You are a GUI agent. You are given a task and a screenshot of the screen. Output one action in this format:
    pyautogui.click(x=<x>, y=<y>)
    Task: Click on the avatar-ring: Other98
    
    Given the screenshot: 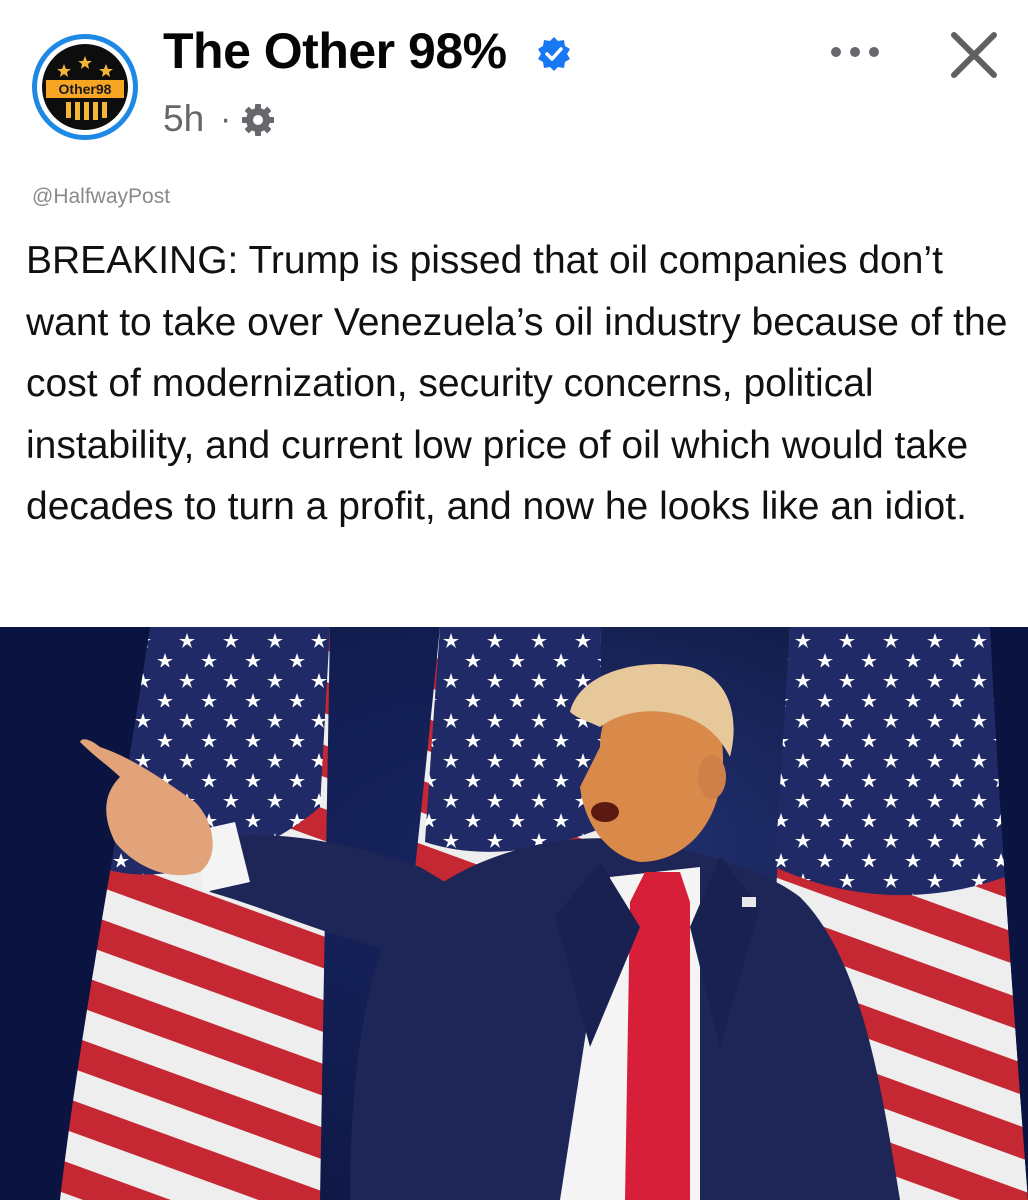 What is the action you would take?
    pyautogui.click(x=85, y=87)
    